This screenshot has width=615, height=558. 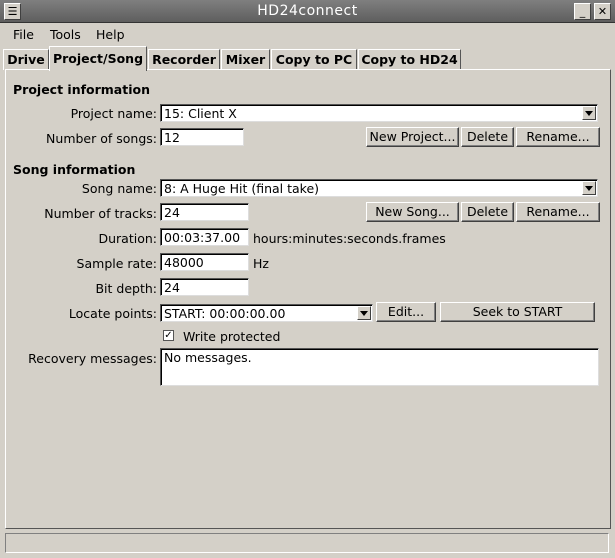 I want to click on project-name-dropdown: 15: Client X, so click(x=379, y=113).